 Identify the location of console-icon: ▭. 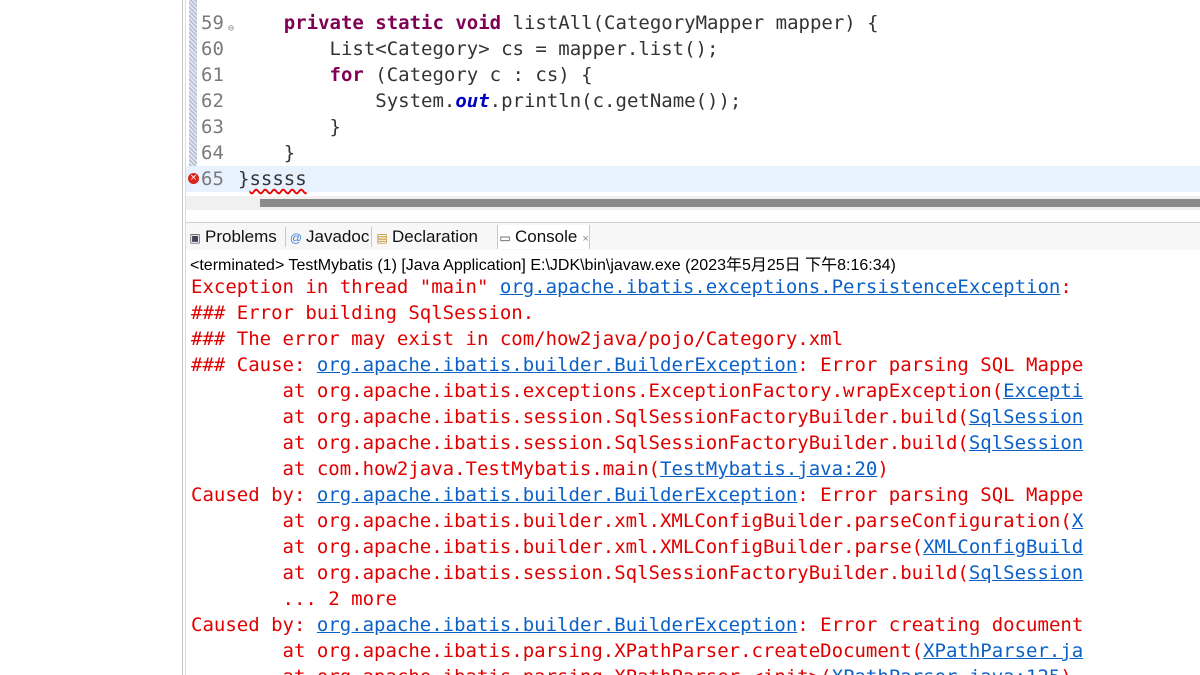
(505, 238).